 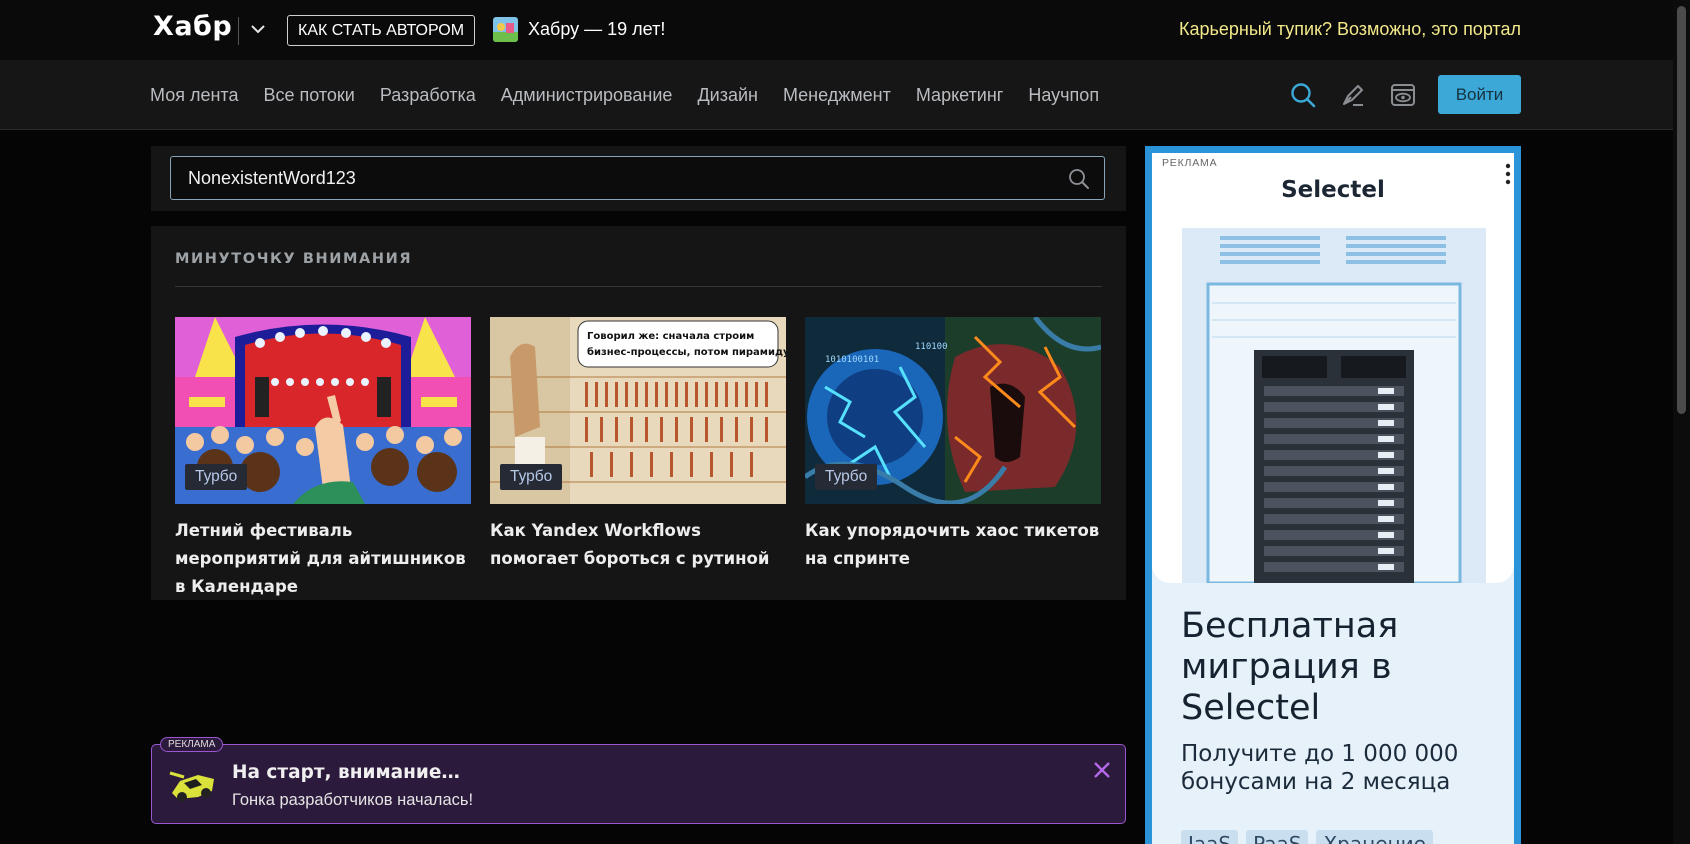 What do you see at coordinates (1303, 95) in the screenshot?
I see `search-icon` at bounding box center [1303, 95].